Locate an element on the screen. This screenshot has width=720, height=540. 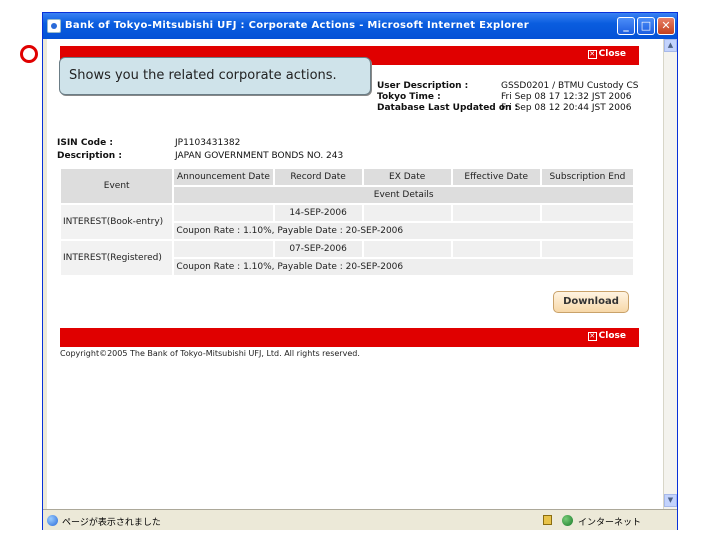
header-close-link: ✕ Close is located at coordinates (606, 54).